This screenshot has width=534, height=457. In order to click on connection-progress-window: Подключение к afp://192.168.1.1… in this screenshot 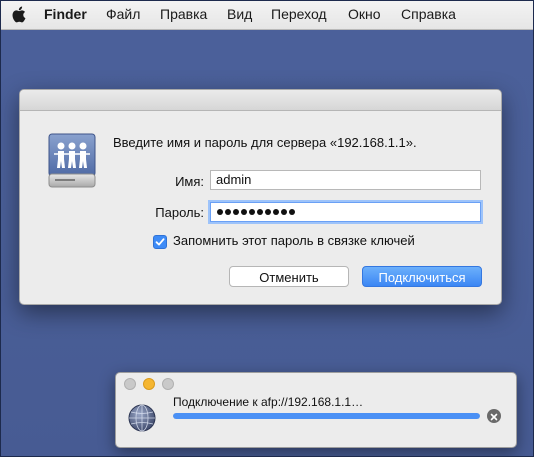, I will do `click(316, 410)`.